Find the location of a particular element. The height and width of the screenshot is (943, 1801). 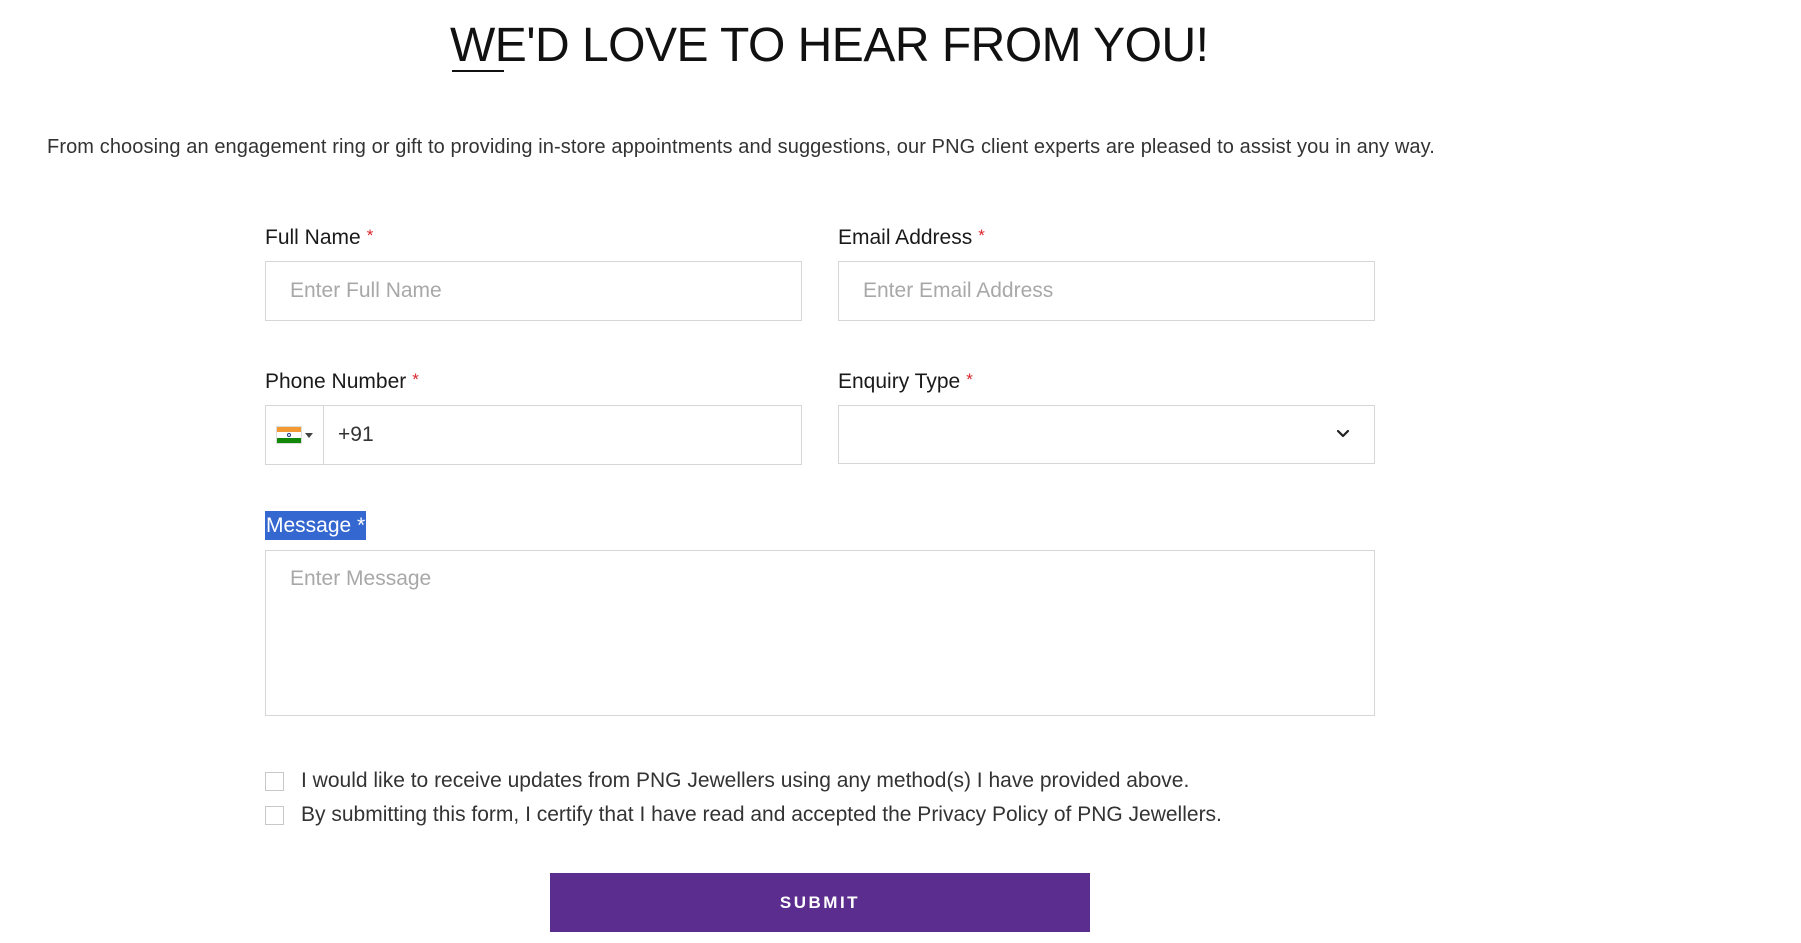

chevron-down-icon is located at coordinates (1343, 433).